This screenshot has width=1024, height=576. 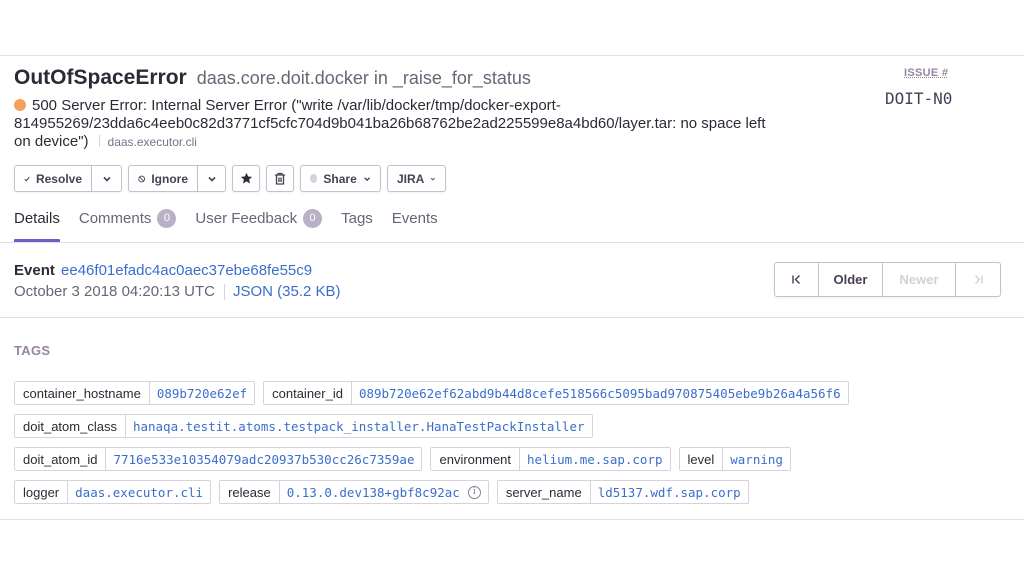 What do you see at coordinates (263, 459) in the screenshot?
I see `tag-value-link: 7716e533e10354079adc20937b530cc26c7359ae` at bounding box center [263, 459].